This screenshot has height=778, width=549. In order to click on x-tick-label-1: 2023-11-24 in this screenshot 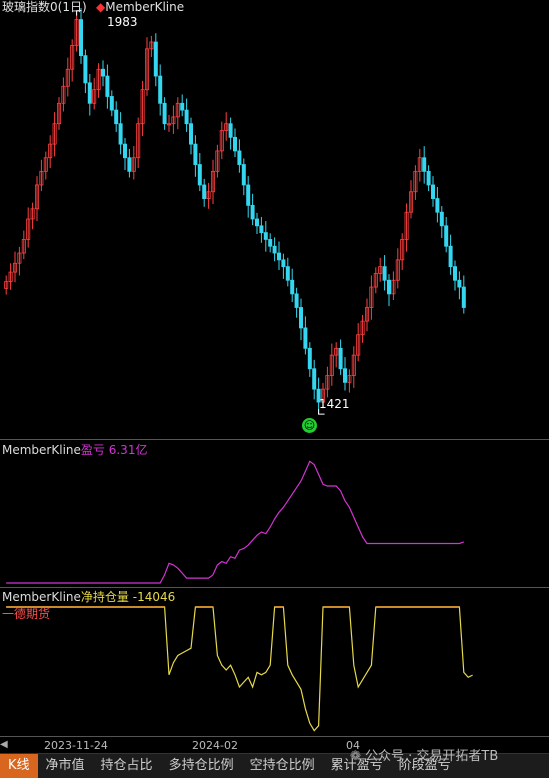, I will do `click(76, 745)`.